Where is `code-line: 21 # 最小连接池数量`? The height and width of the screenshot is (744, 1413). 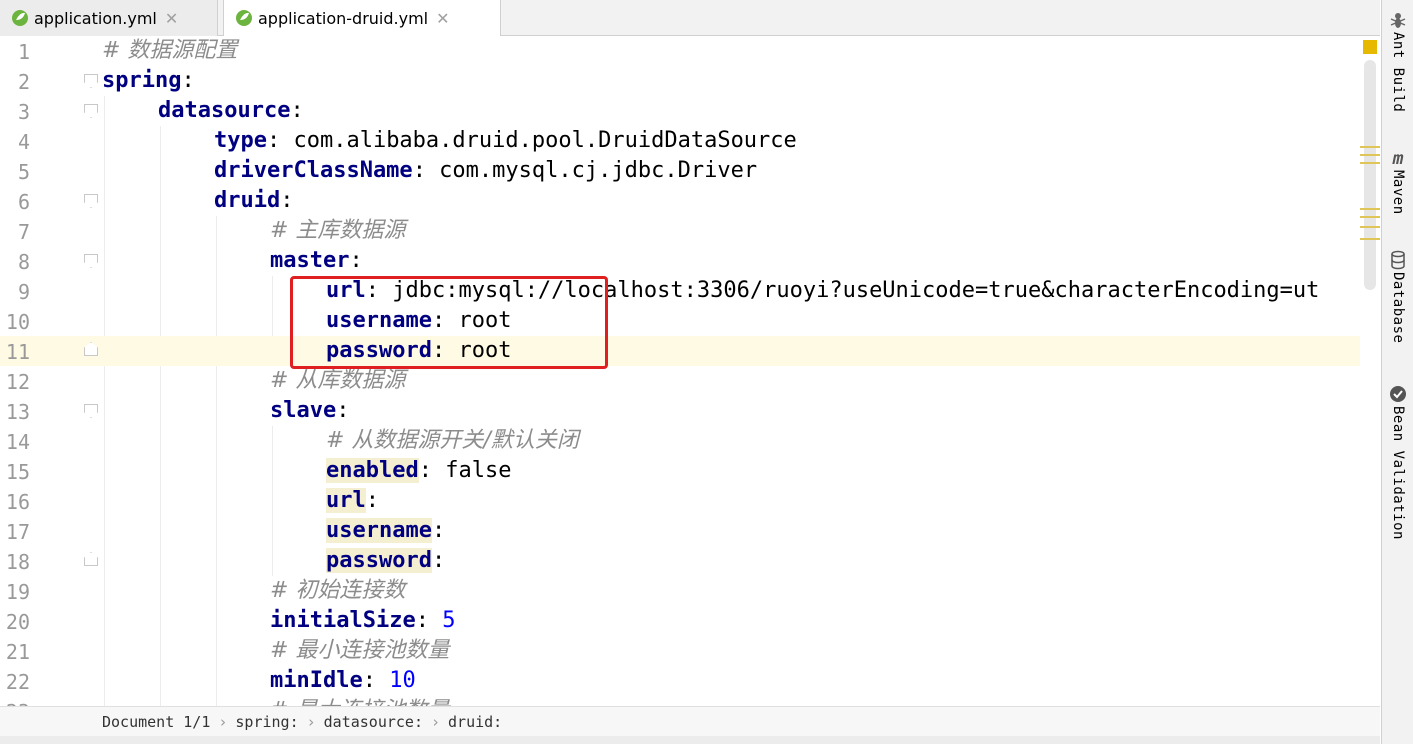
code-line: 21 # 最小连接池数量 is located at coordinates (227, 651).